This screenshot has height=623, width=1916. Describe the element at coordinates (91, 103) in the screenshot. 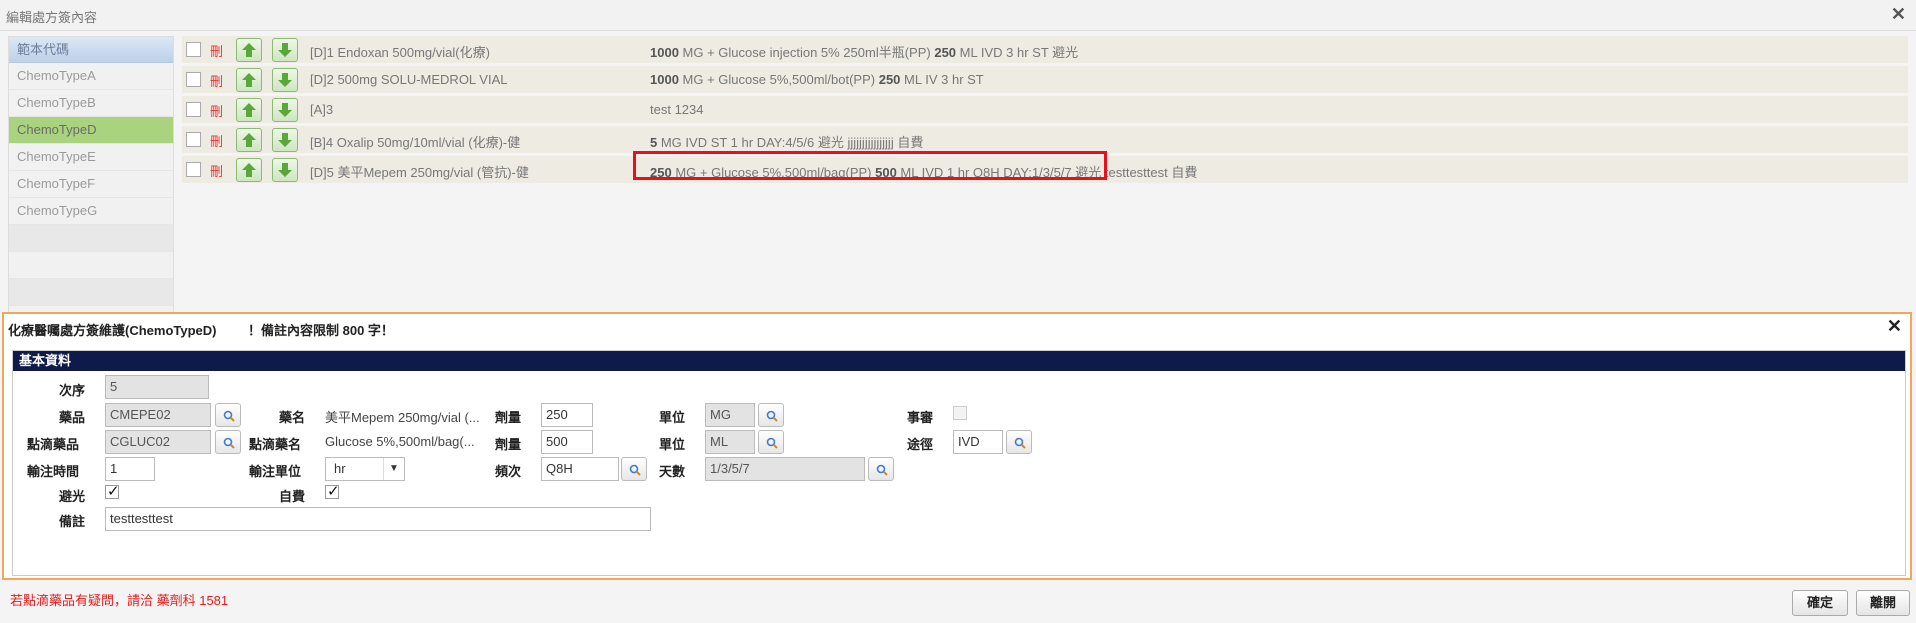

I see `template-item: ChemoTypeB` at that location.